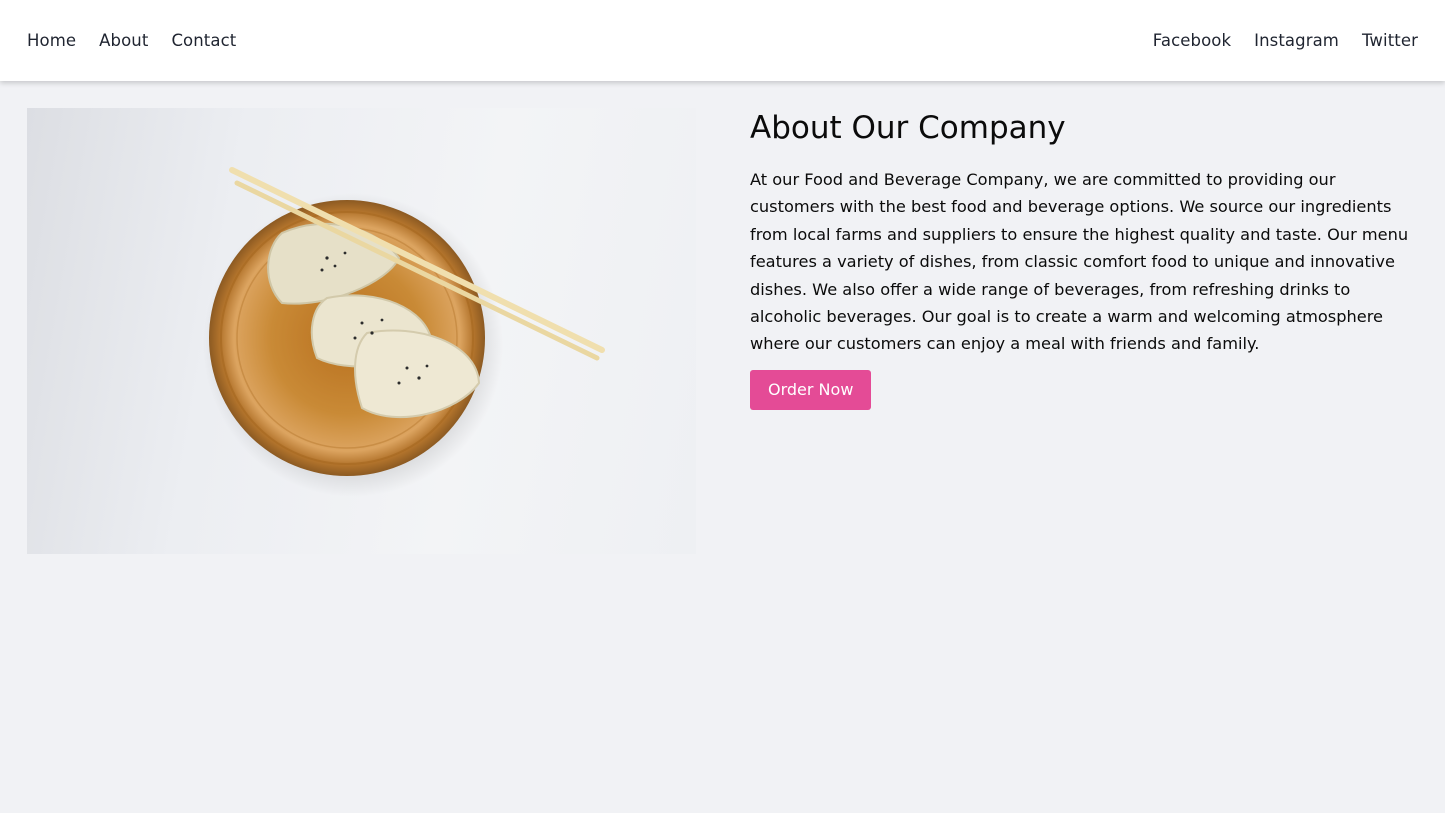 The width and height of the screenshot is (1445, 813). What do you see at coordinates (203, 40) in the screenshot?
I see `nav-link-contact: Contact` at bounding box center [203, 40].